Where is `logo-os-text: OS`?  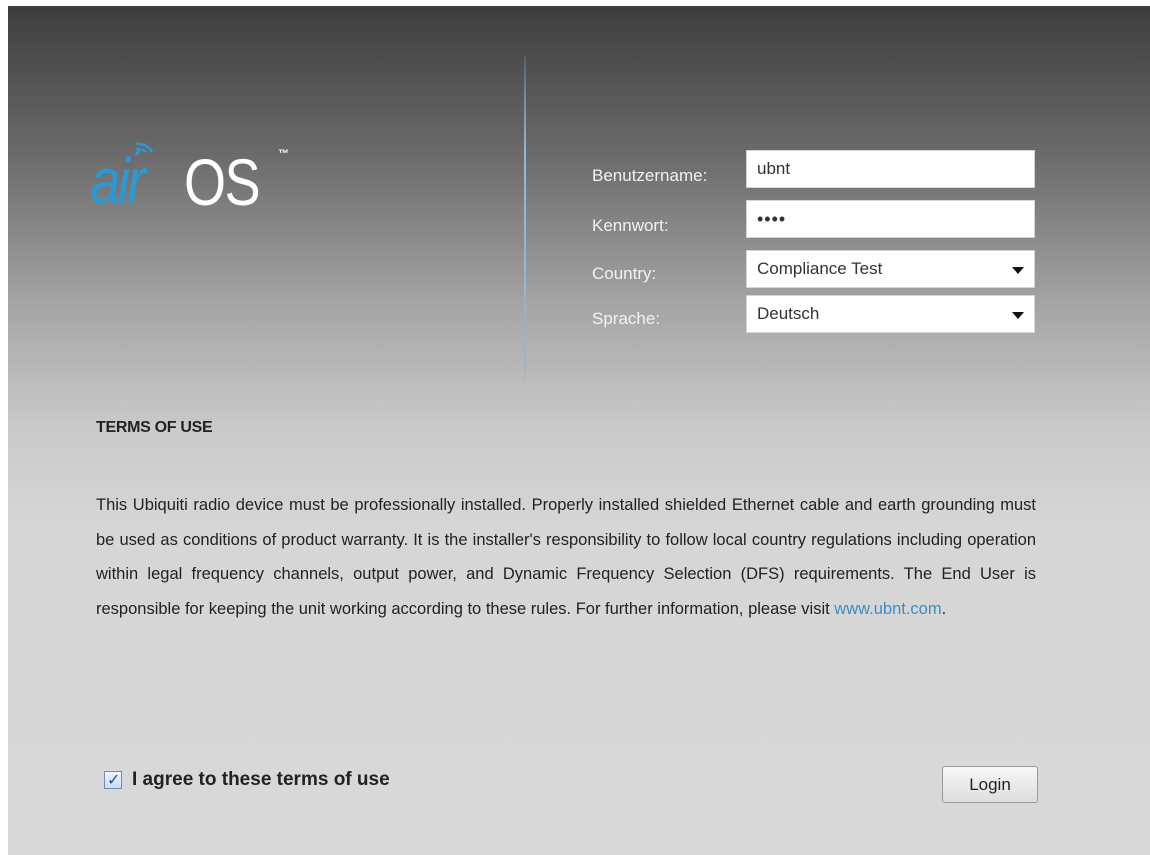
logo-os-text: OS is located at coordinates (222, 182).